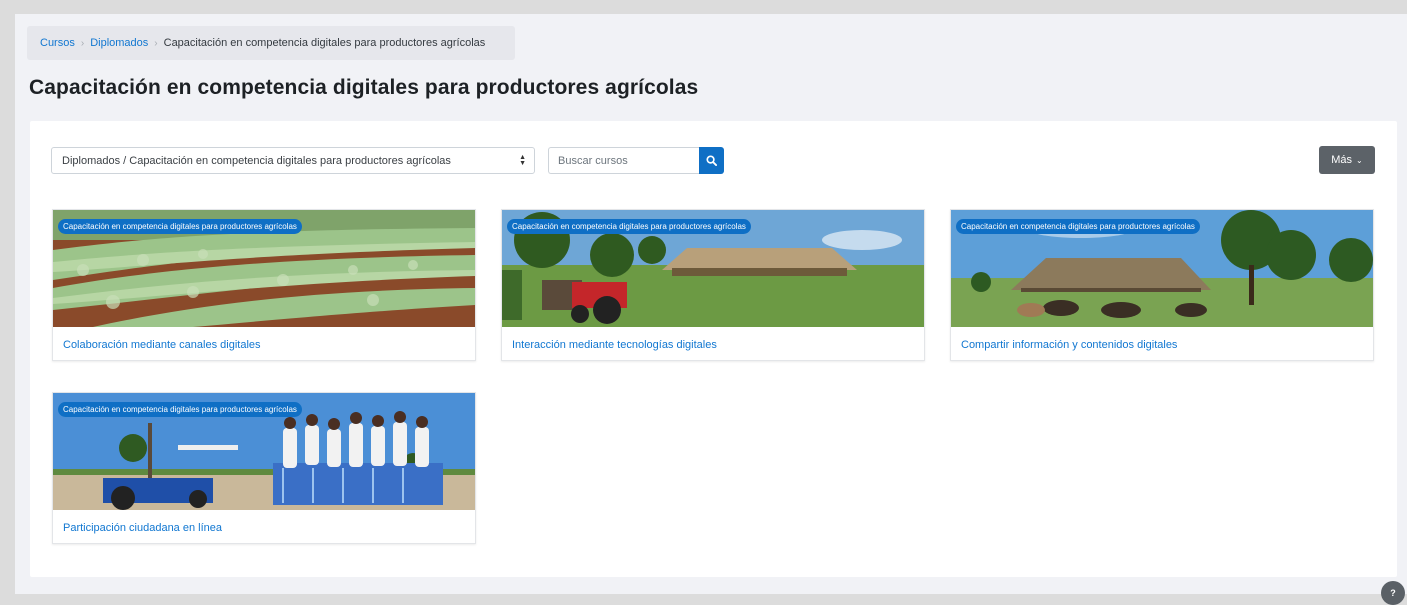 The image size is (1407, 605). What do you see at coordinates (142, 528) in the screenshot?
I see `course-name-link: Participación ciudadana en línea` at bounding box center [142, 528].